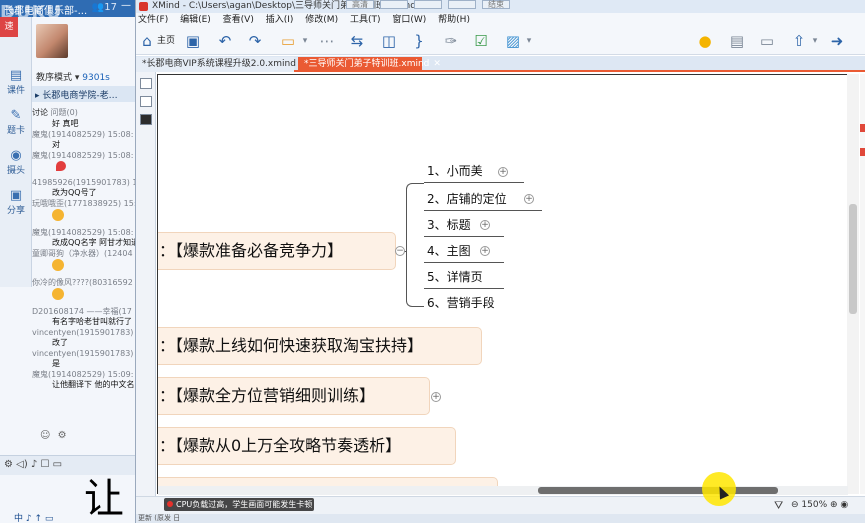 This screenshot has height=523, width=865. Describe the element at coordinates (193, 41) in the screenshot. I see `save-icon: ▣` at that location.